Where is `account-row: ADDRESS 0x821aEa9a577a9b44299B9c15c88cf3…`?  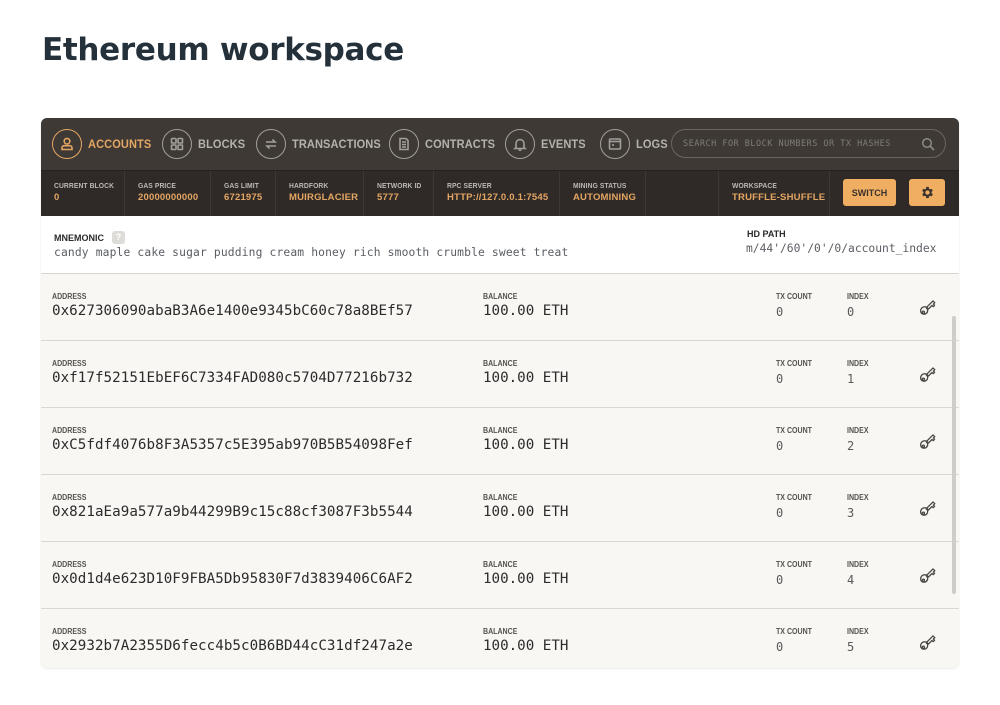
account-row: ADDRESS 0x821aEa9a577a9b44299B9c15c88cf3… is located at coordinates (500, 508).